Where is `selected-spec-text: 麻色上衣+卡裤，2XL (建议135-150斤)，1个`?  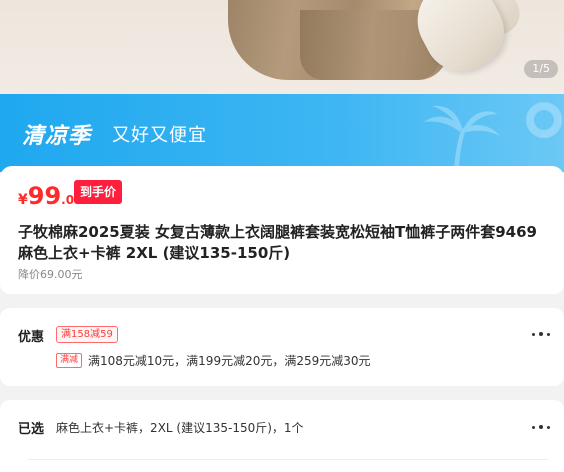 selected-spec-text: 麻色上衣+卡裤，2XL (建议135-150斤)，1个 is located at coordinates (180, 428).